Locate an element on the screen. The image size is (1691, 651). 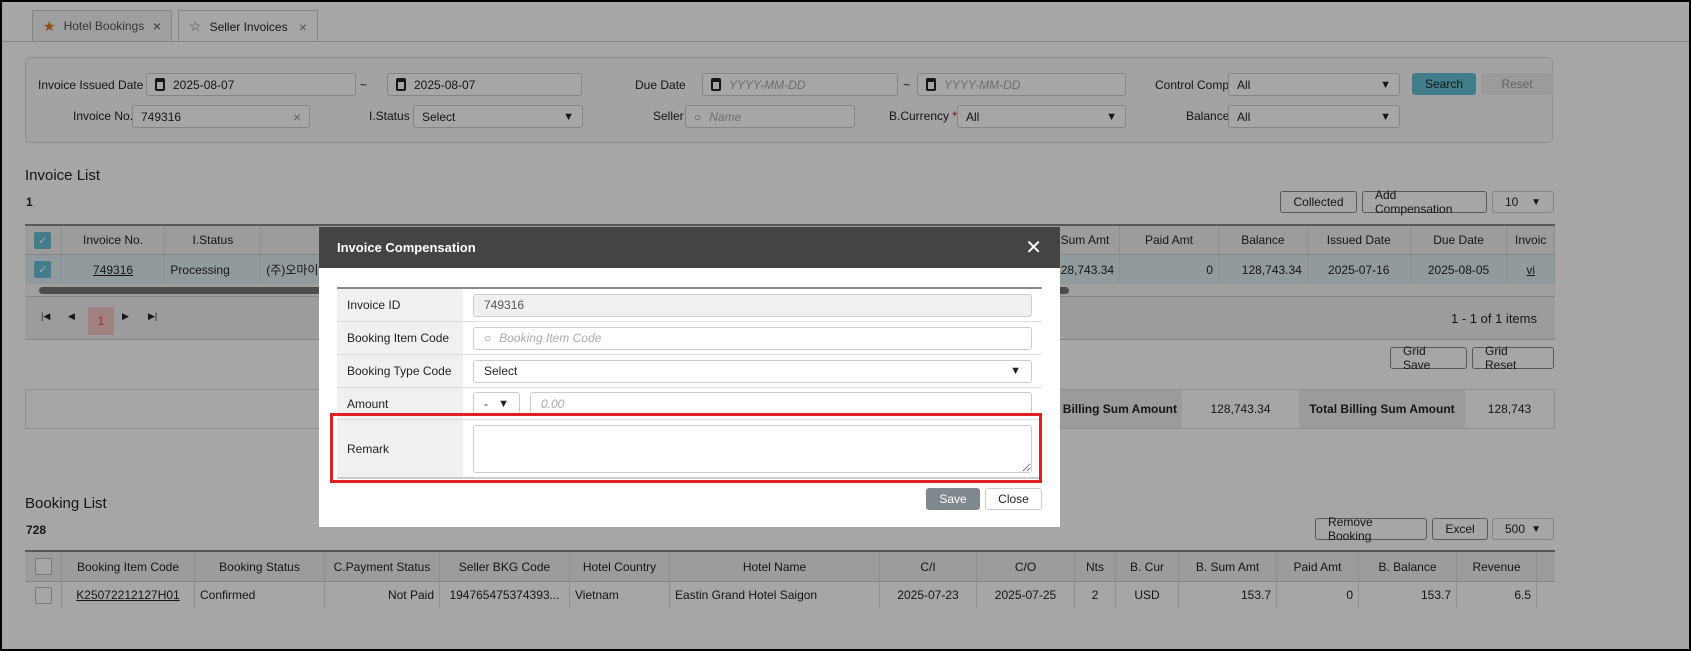
value: 749316 is located at coordinates (504, 305).